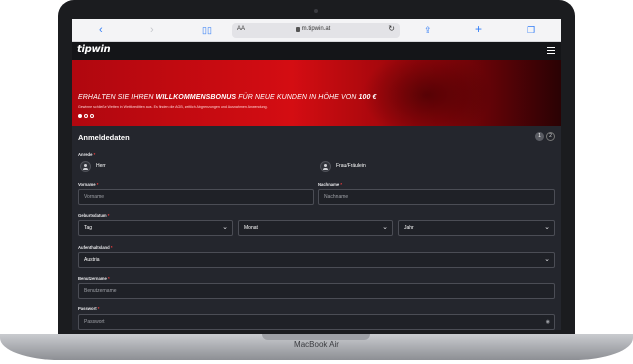 The width and height of the screenshot is (633, 364). Describe the element at coordinates (316, 322) in the screenshot. I see `password-field: Passwort ◉` at that location.